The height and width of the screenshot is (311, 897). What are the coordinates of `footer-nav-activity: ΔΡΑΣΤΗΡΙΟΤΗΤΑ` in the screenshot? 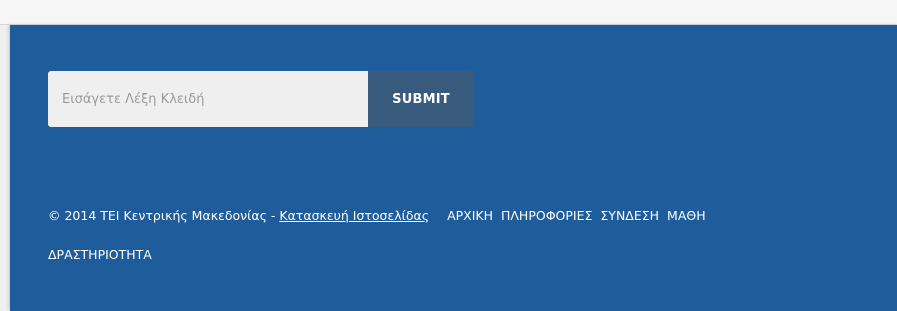 It's located at (100, 254).